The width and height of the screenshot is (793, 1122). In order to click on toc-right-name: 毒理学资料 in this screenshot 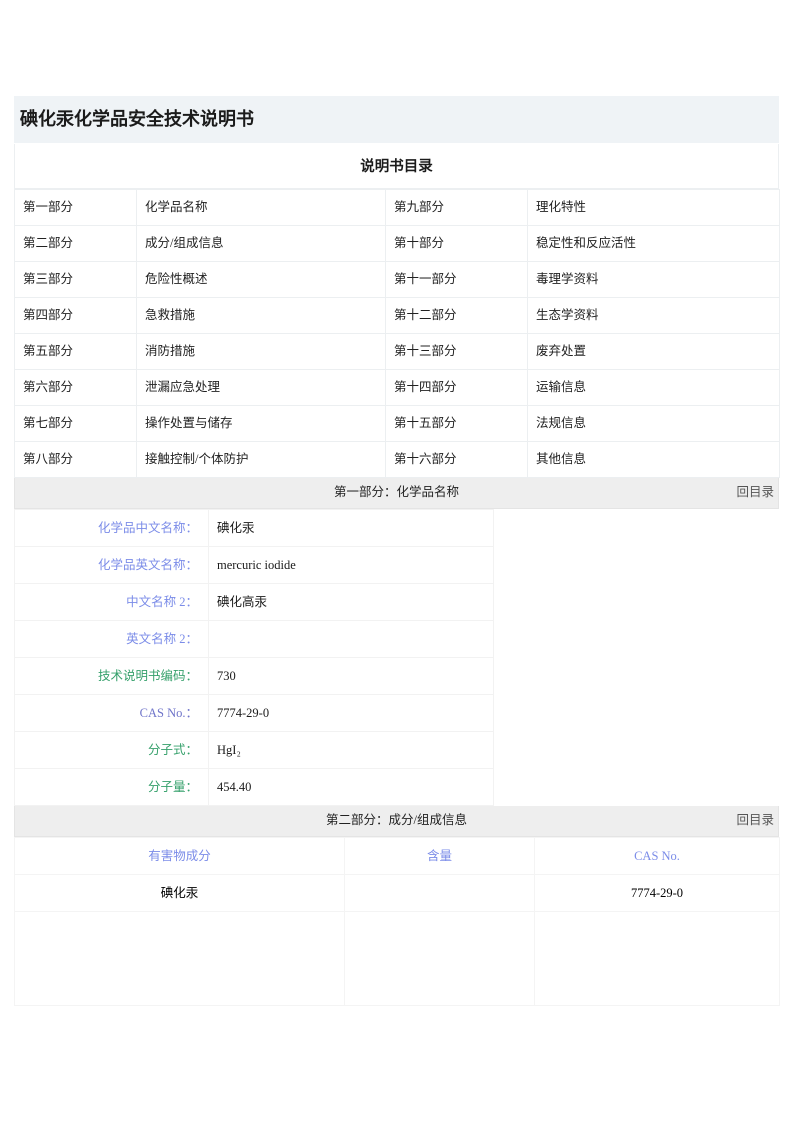, I will do `click(653, 279)`.